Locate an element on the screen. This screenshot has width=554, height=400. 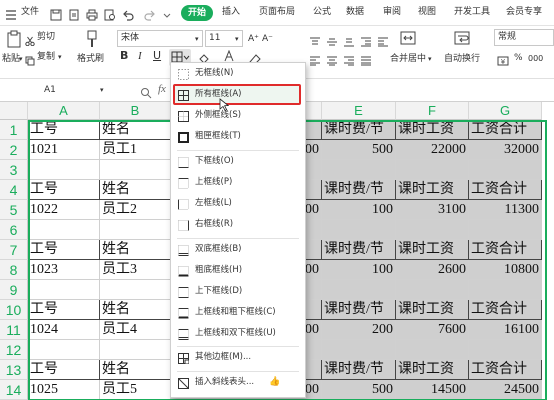
row-header: 14 is located at coordinates (14, 390).